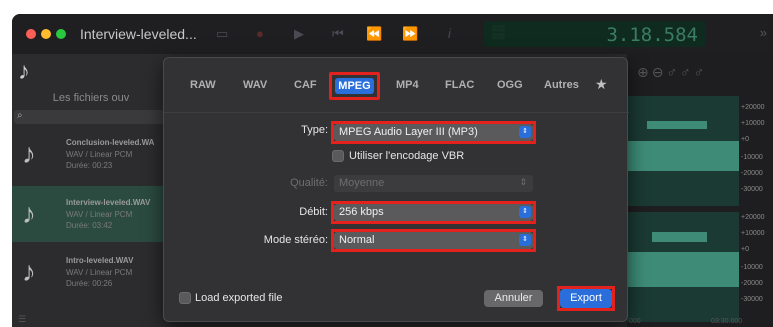 The height and width of the screenshot is (327, 773). I want to click on tab-mpeg: MPEG, so click(354, 86).